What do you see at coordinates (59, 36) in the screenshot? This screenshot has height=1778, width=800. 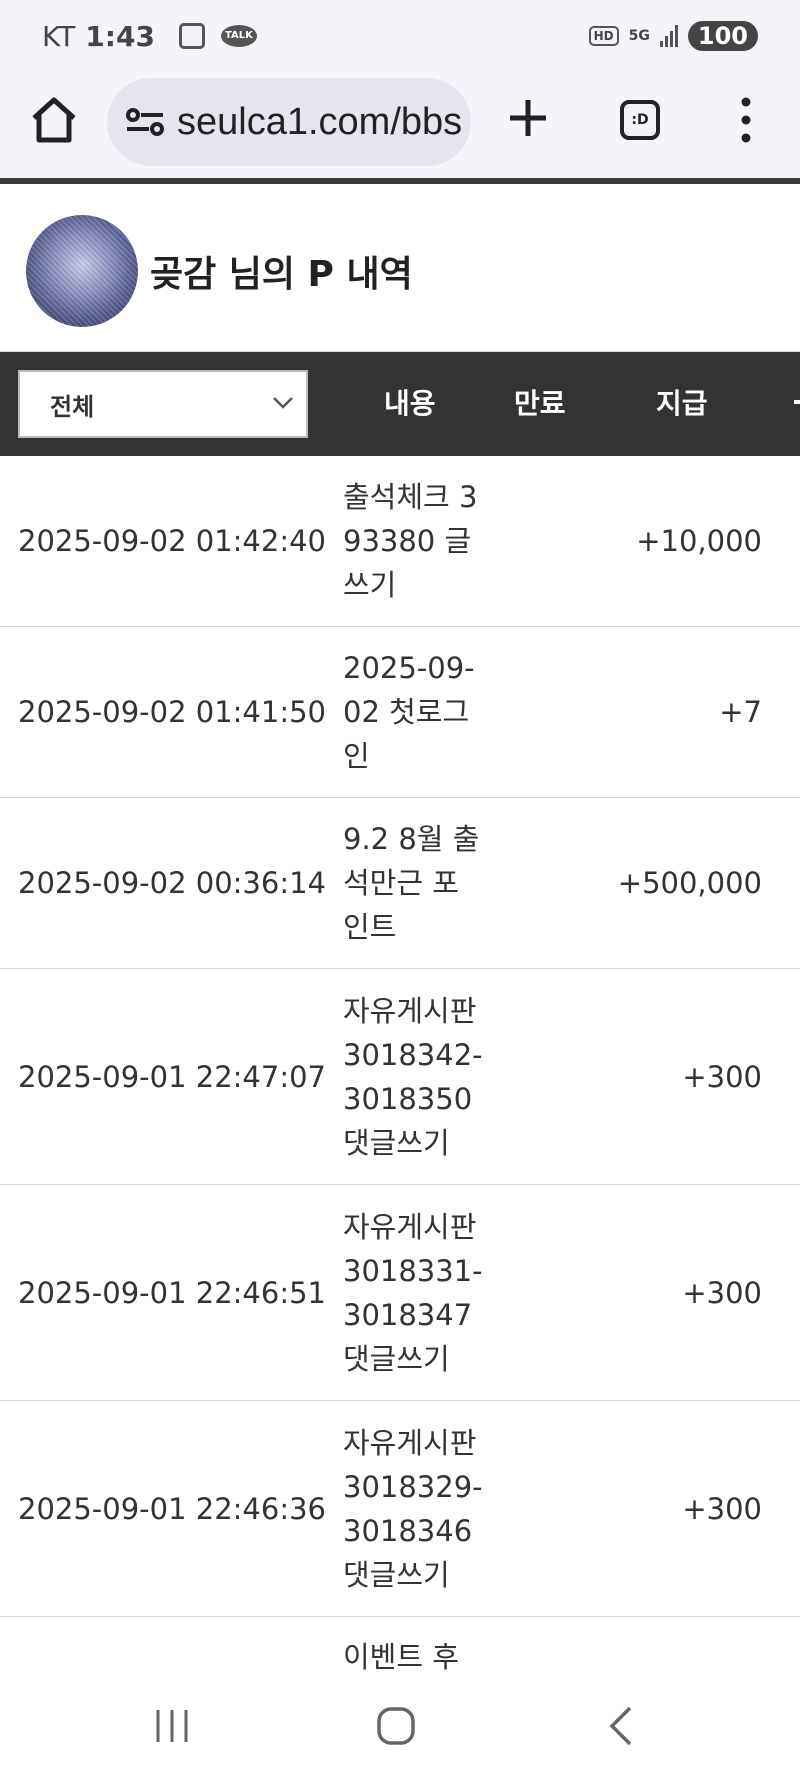 I see `carrier-label: KT` at bounding box center [59, 36].